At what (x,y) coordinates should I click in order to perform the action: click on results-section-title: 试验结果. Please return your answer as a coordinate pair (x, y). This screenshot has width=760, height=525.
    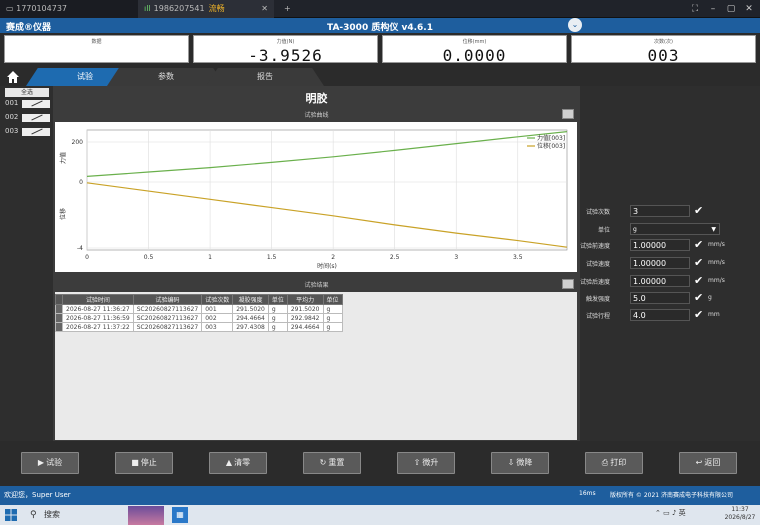
    Looking at the image, I should click on (316, 285).